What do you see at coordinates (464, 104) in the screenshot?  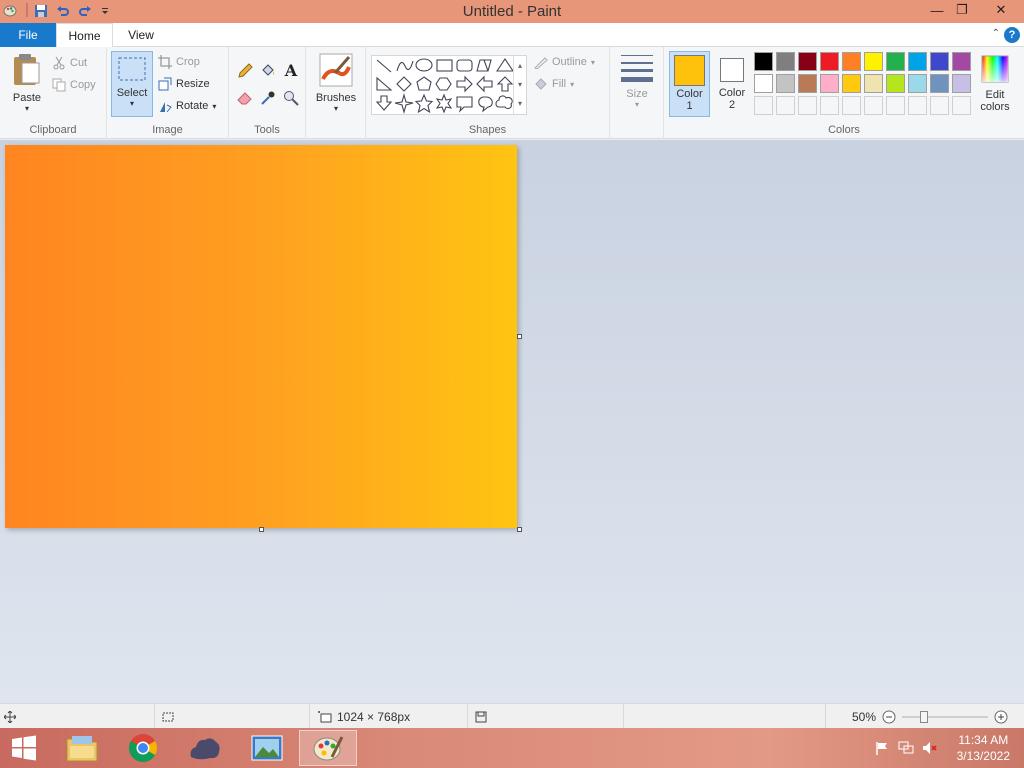 I see `rounded-callout-shape-icon` at bounding box center [464, 104].